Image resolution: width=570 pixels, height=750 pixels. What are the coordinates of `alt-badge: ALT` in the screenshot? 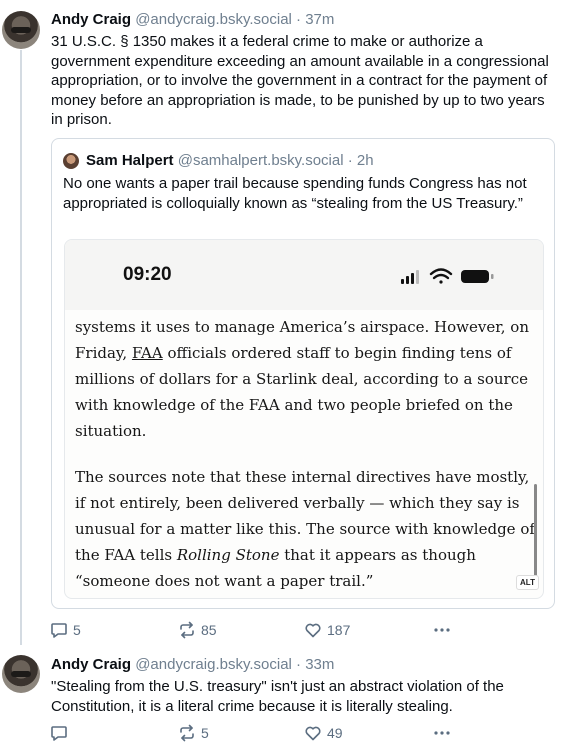 It's located at (527, 582).